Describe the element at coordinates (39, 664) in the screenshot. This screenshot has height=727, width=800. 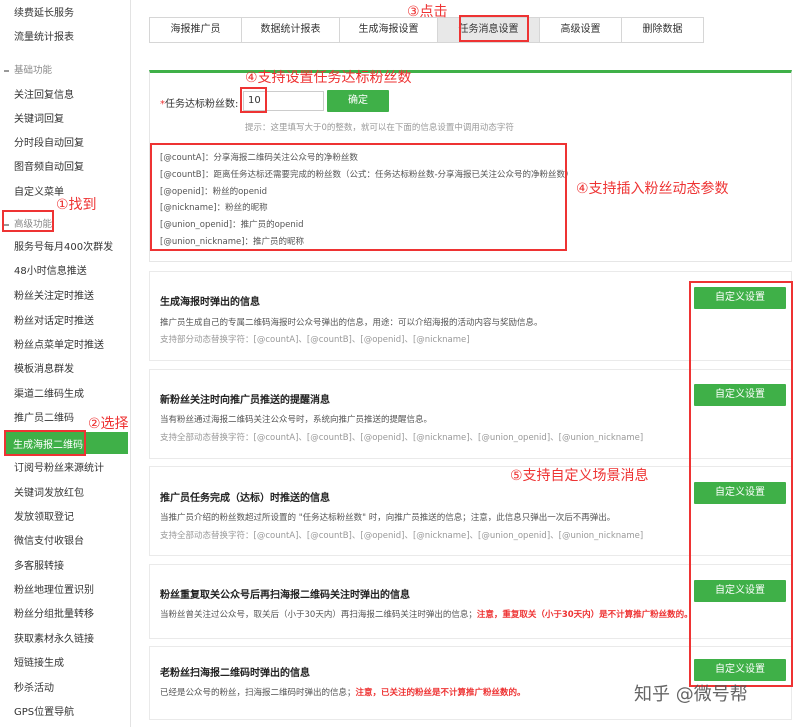
I see `sidebar-item-short-link: 短链接生成` at that location.